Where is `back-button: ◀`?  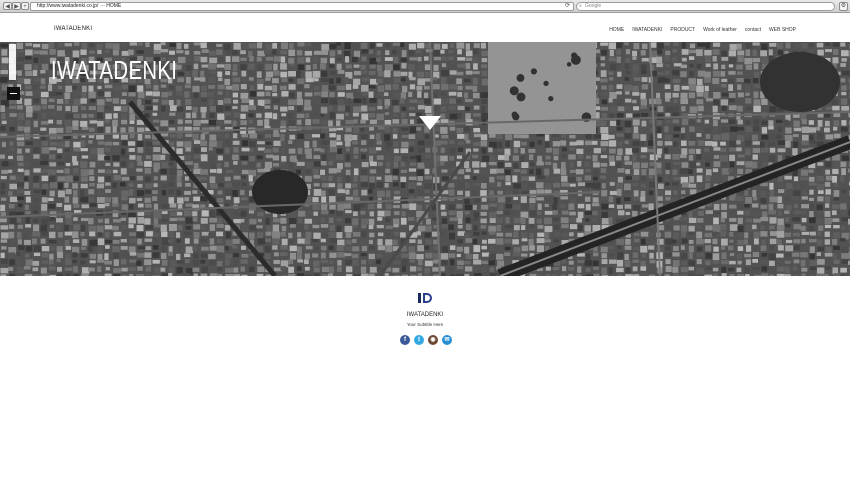 back-button: ◀ is located at coordinates (7, 6).